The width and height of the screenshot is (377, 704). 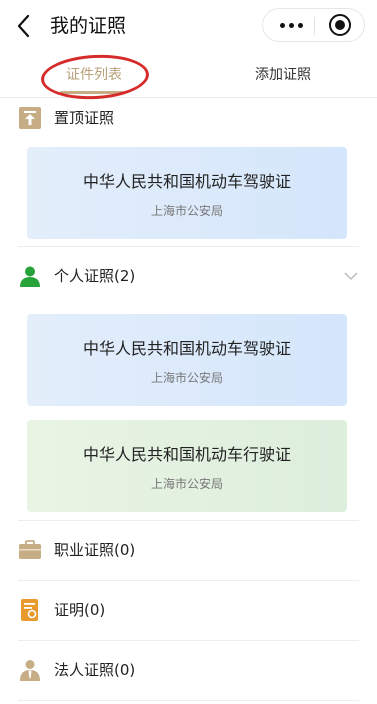 What do you see at coordinates (88, 26) in the screenshot?
I see `page-title: 我的证照` at bounding box center [88, 26].